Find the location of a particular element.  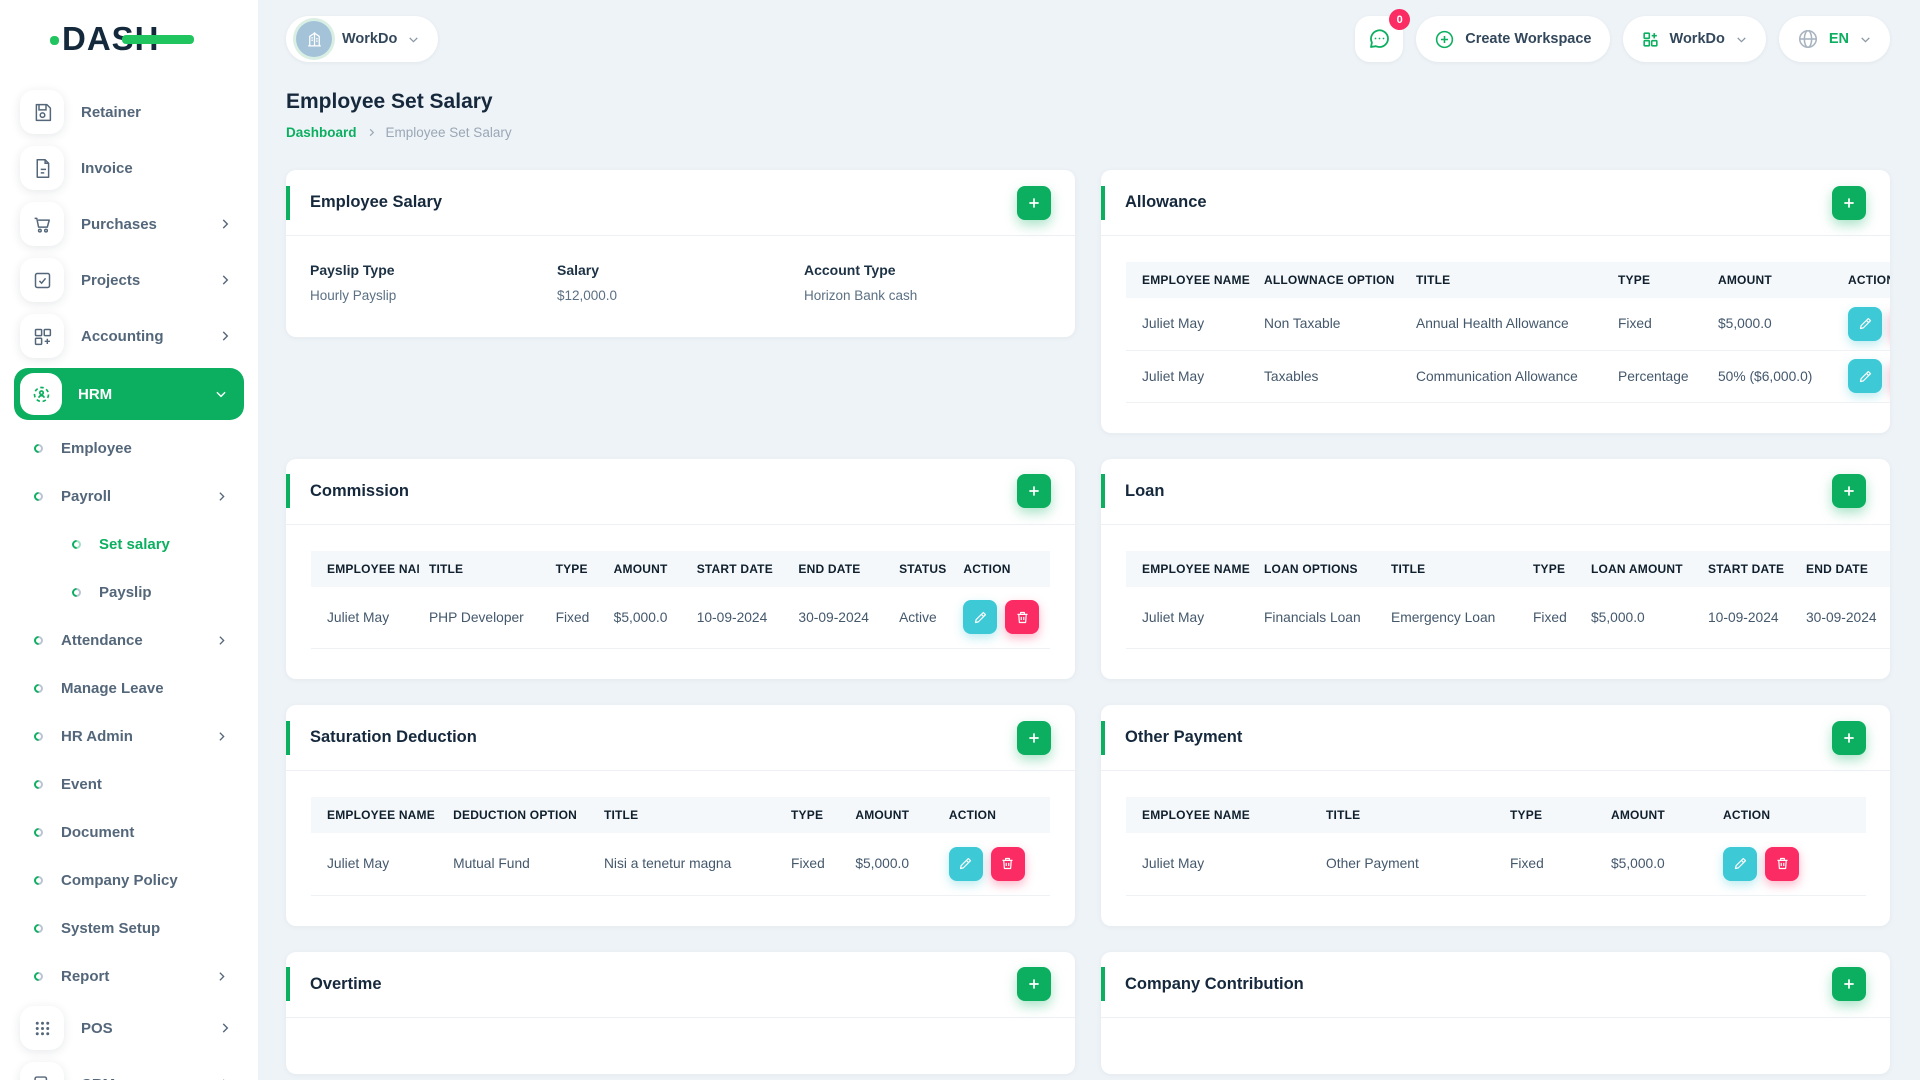

sidebar-item-document: Document is located at coordinates (129, 832).